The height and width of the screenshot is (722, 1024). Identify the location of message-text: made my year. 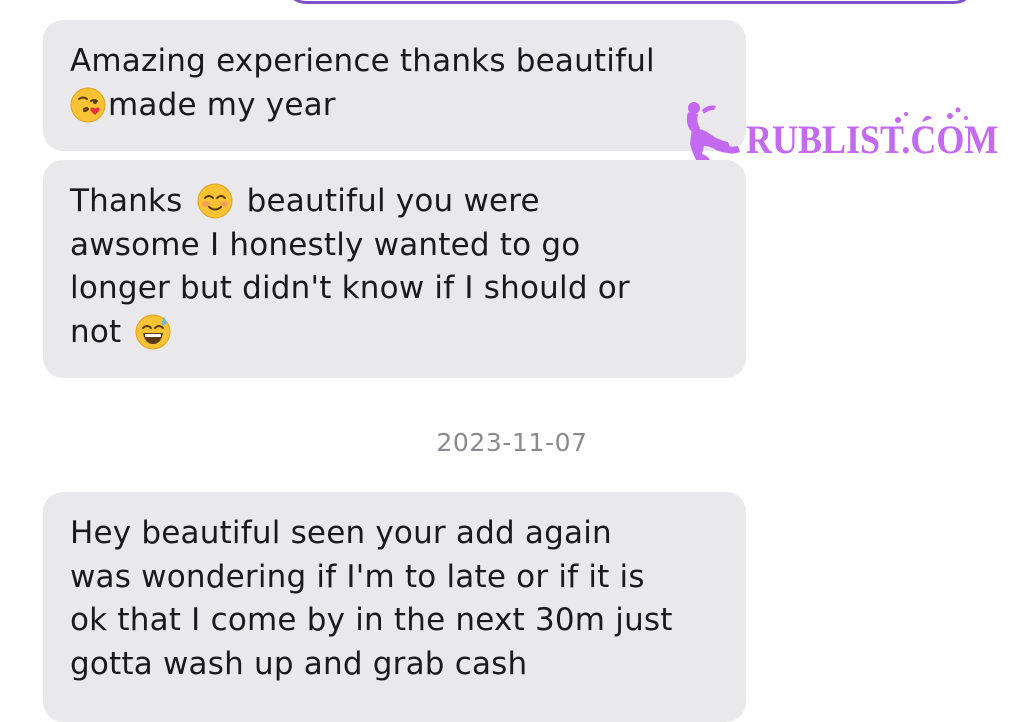
(222, 104).